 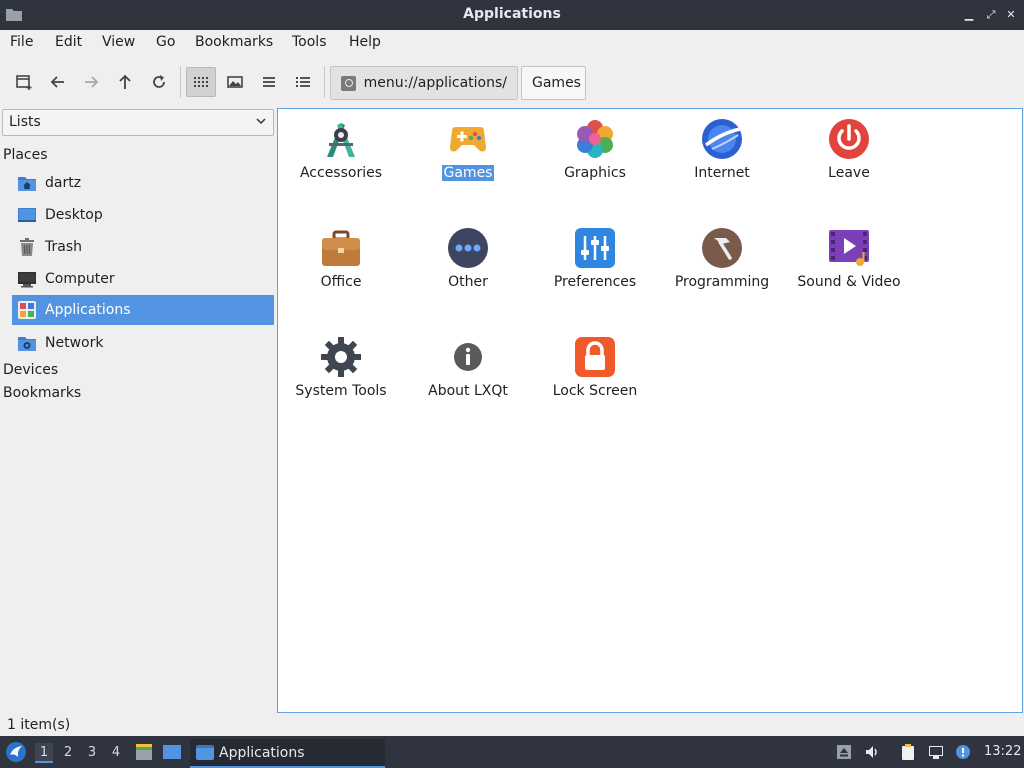 I want to click on icon-view-button, so click(x=201, y=82).